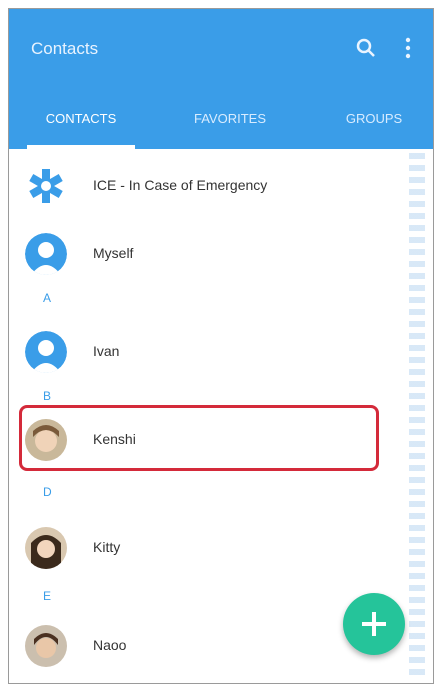 The width and height of the screenshot is (439, 689). I want to click on more-vertical-icon, so click(408, 48).